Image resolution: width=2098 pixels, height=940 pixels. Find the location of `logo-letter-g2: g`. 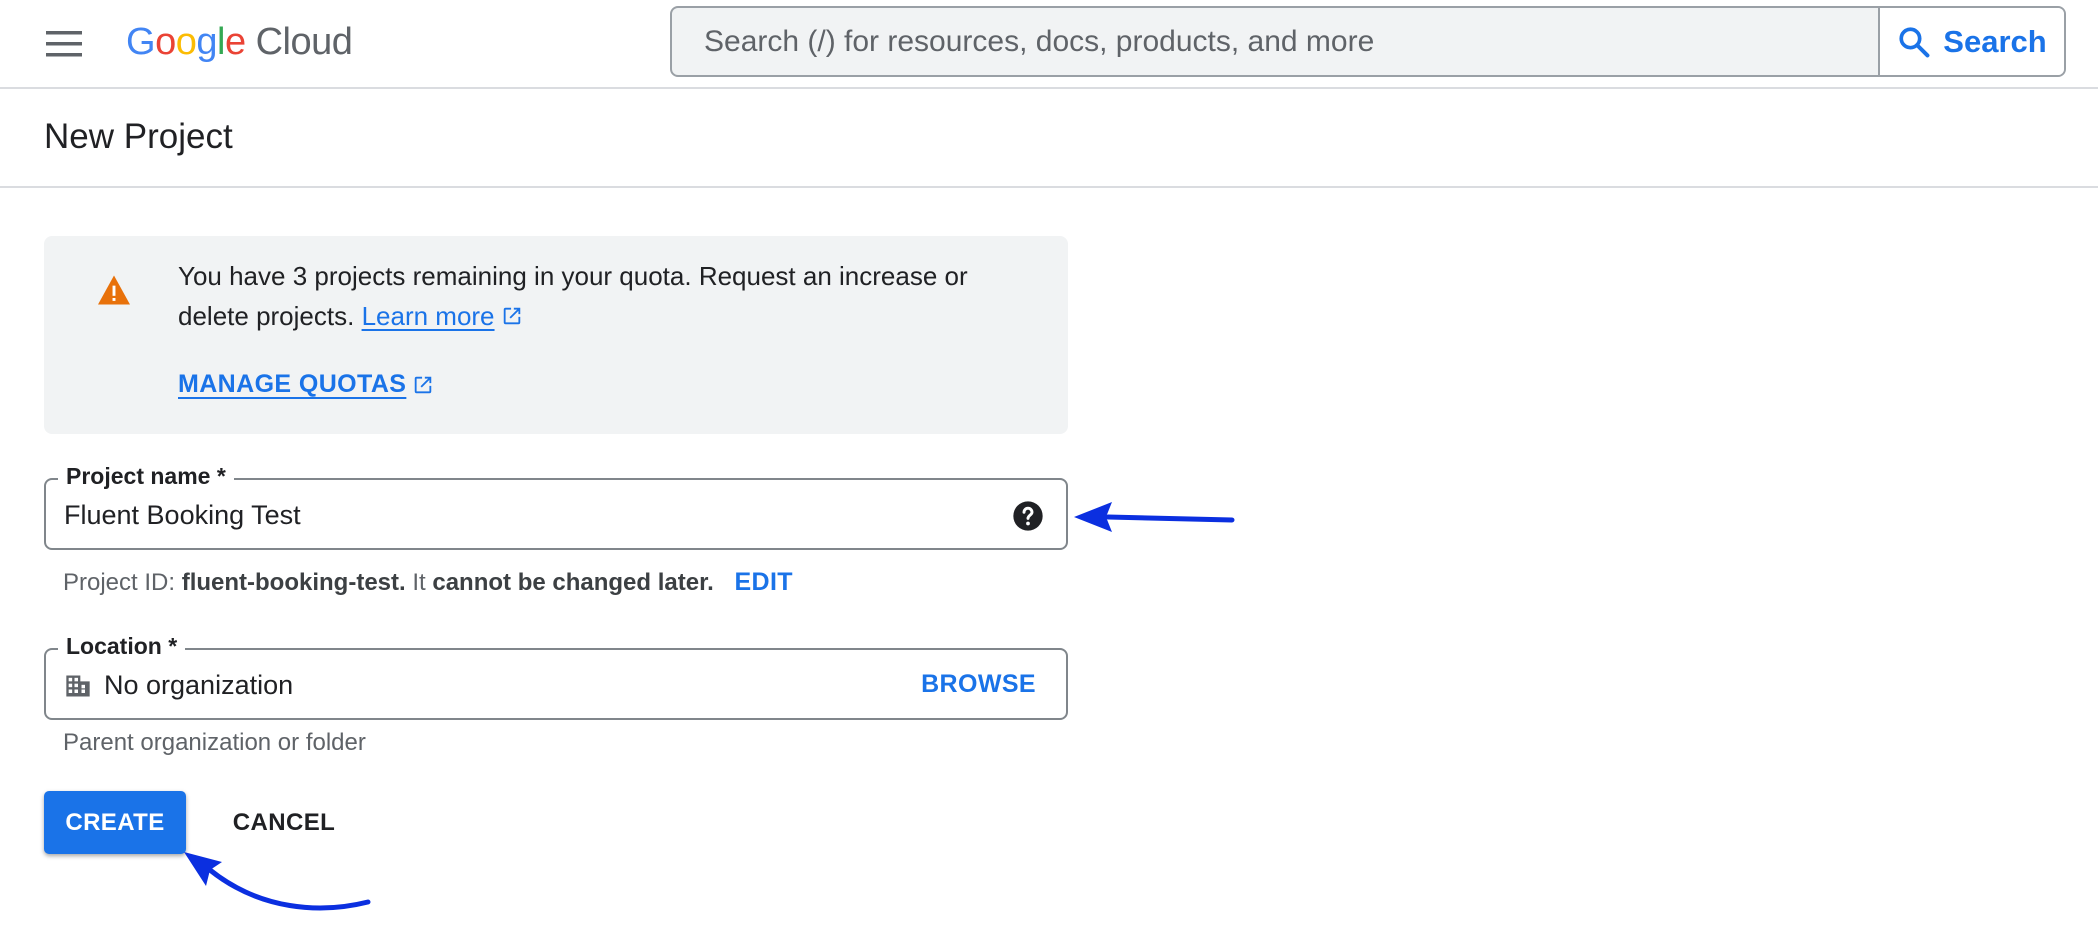

logo-letter-g2: g is located at coordinates (206, 41).